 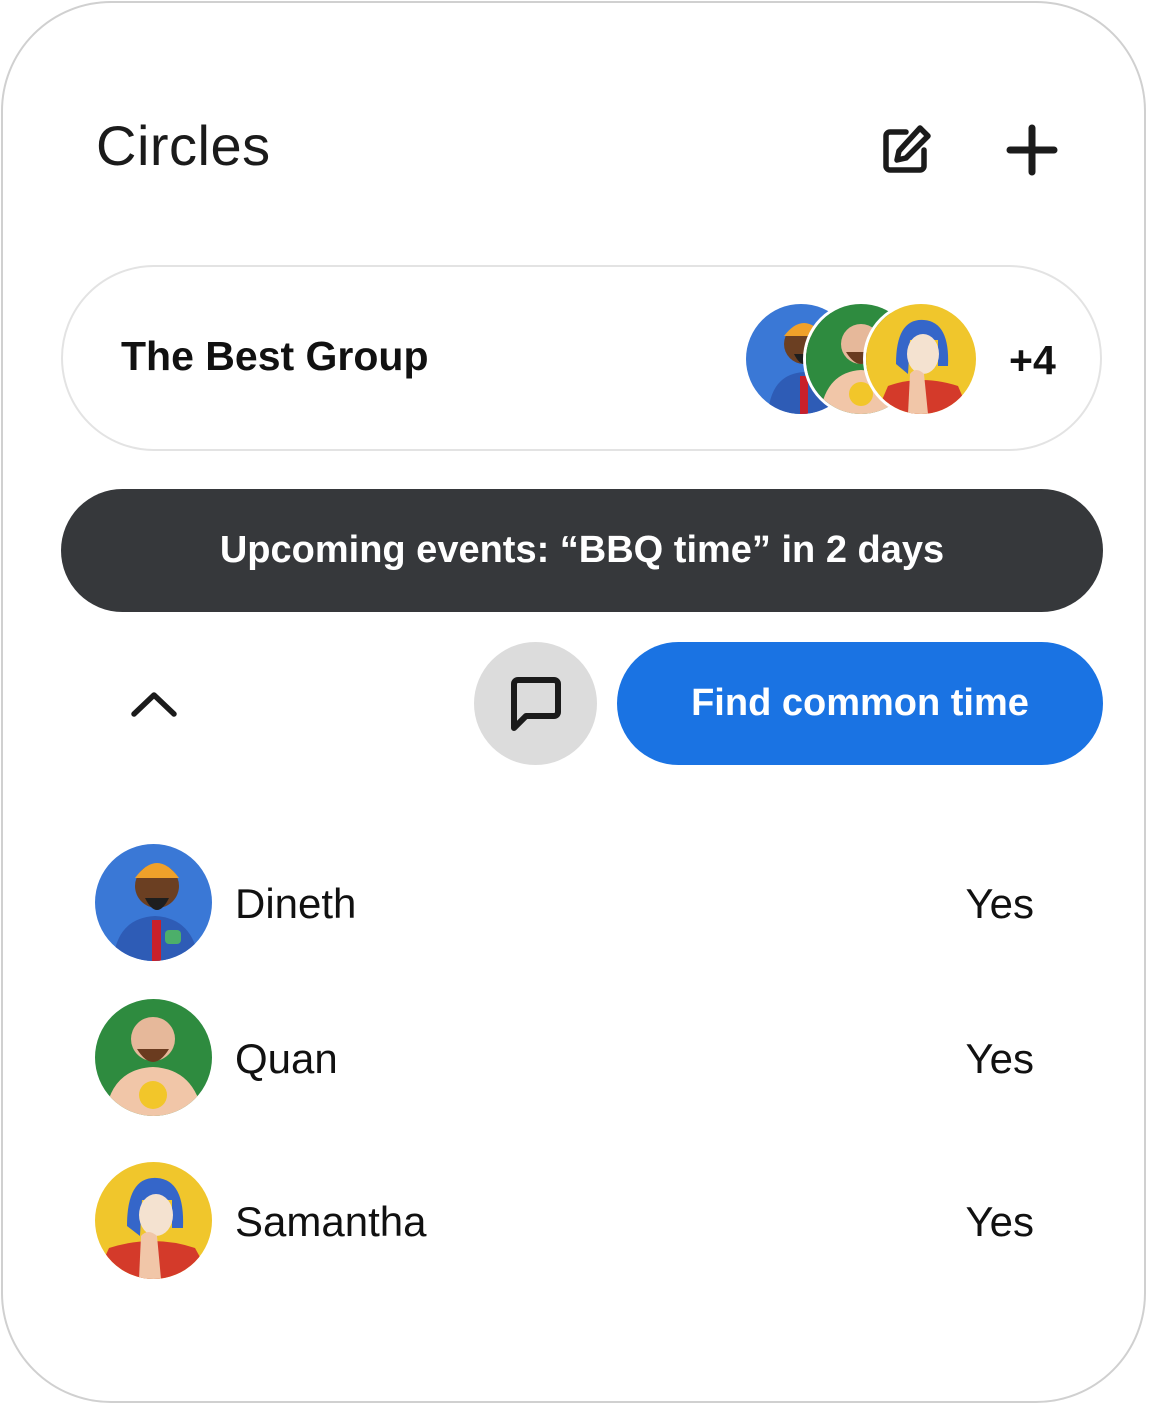 I want to click on chevron-up-icon, so click(x=154, y=704).